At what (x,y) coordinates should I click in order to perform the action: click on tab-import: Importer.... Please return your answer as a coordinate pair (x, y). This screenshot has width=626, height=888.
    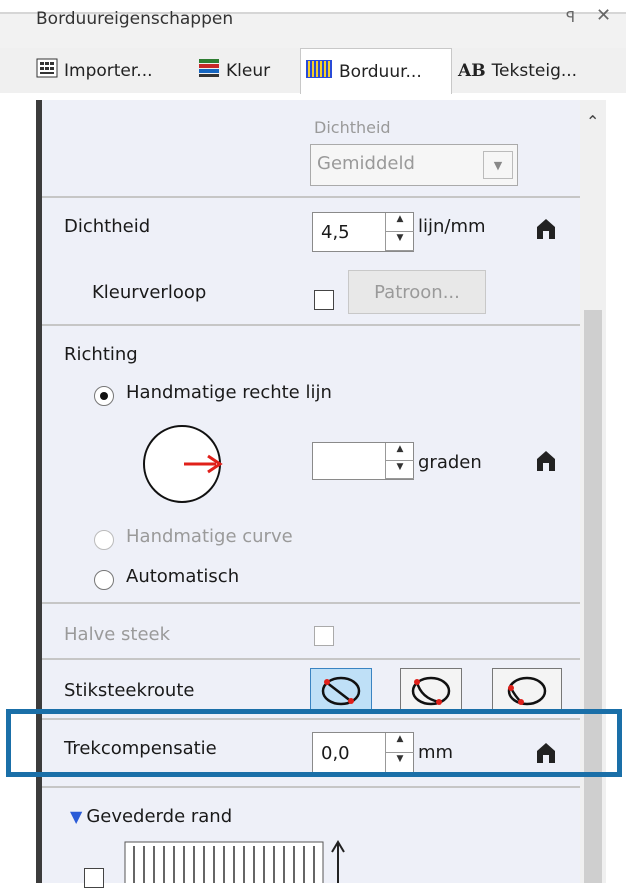
    Looking at the image, I should click on (111, 70).